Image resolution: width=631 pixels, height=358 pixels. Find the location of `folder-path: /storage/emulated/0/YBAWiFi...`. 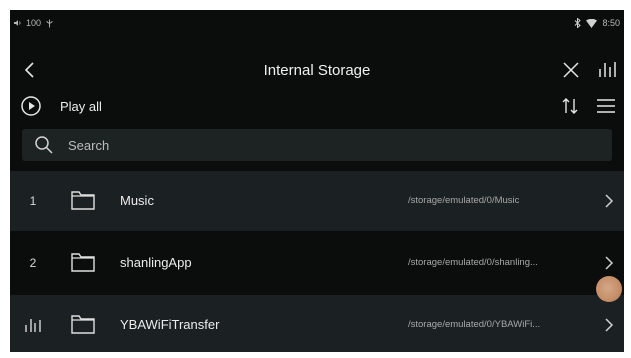

folder-path: /storage/emulated/0/YBAWiFi... is located at coordinates (474, 324).